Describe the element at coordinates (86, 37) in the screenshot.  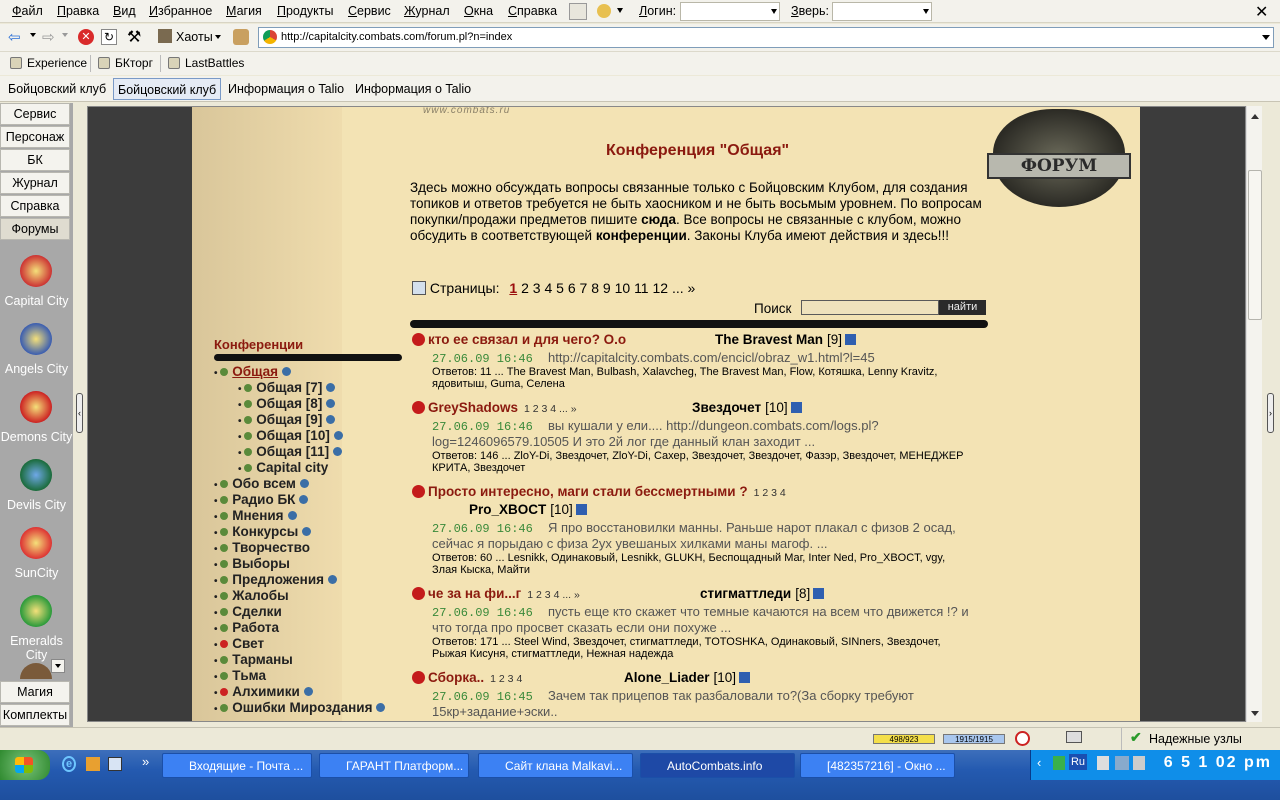
I see `stop-icon: ✕` at that location.